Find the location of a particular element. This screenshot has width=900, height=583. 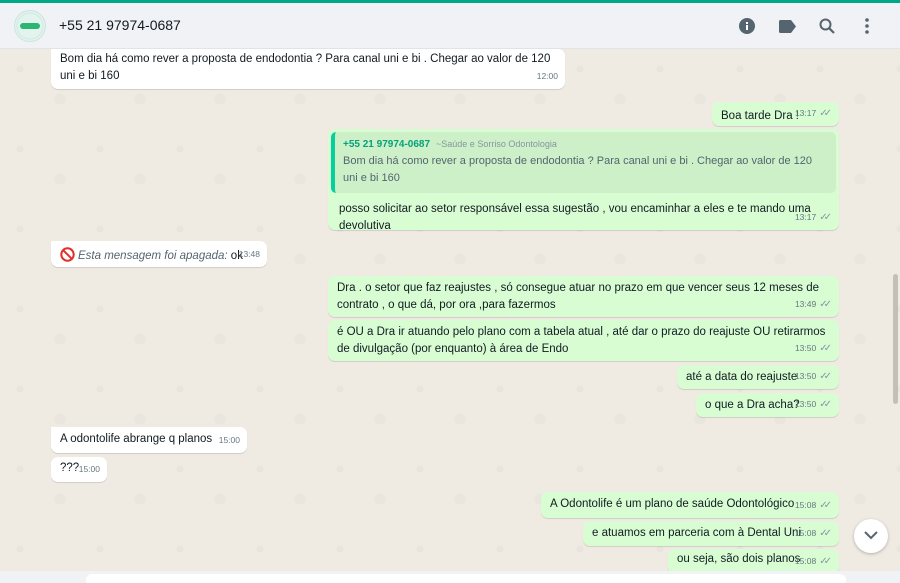

message-text: ou seja, são dois planos is located at coordinates (739, 559).